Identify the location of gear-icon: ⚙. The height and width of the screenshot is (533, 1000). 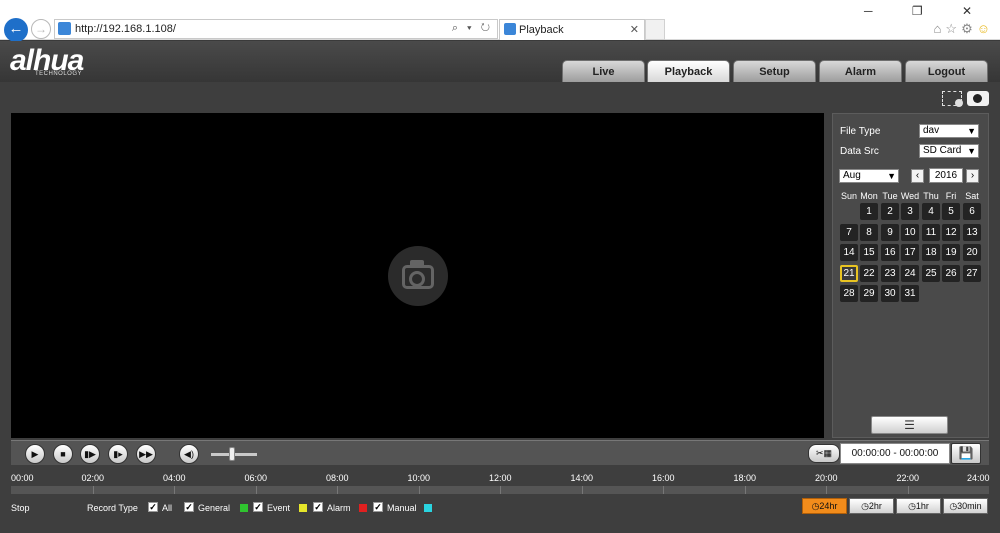
(969, 28).